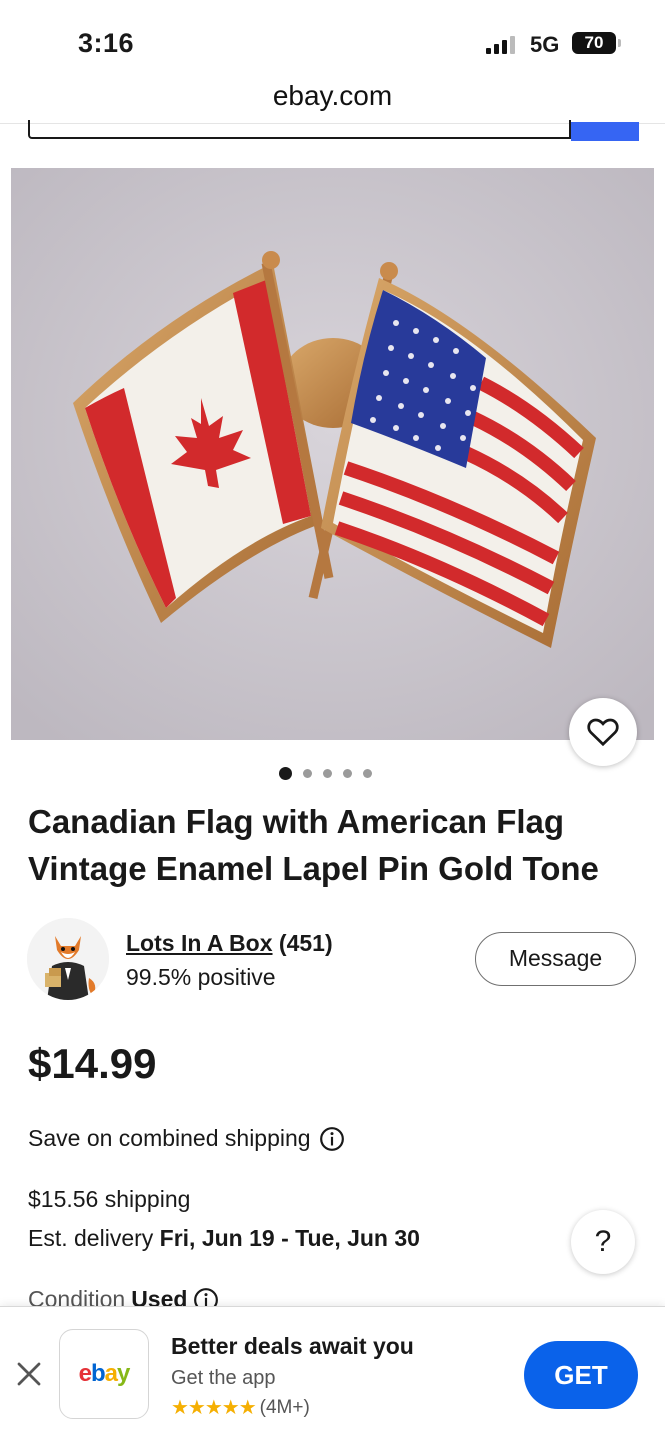 The width and height of the screenshot is (665, 1441). I want to click on info-icon, so click(332, 1139).